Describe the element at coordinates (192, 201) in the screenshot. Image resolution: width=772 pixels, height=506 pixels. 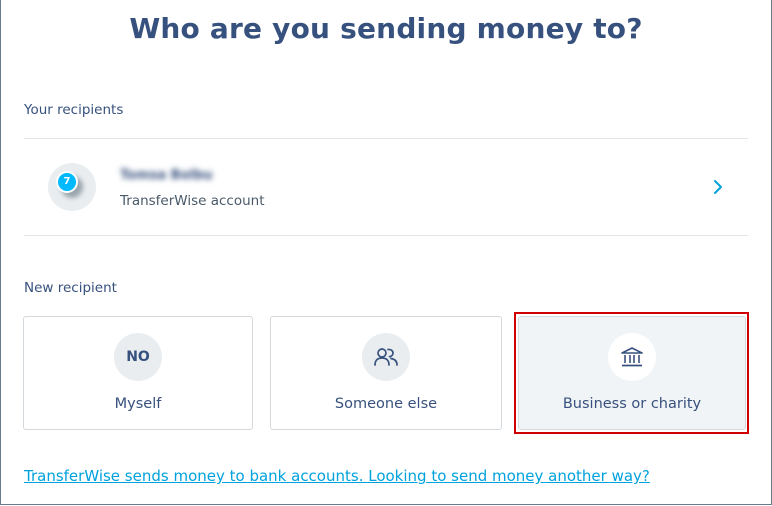
I see `recipient-account-type: TransferWise account` at that location.